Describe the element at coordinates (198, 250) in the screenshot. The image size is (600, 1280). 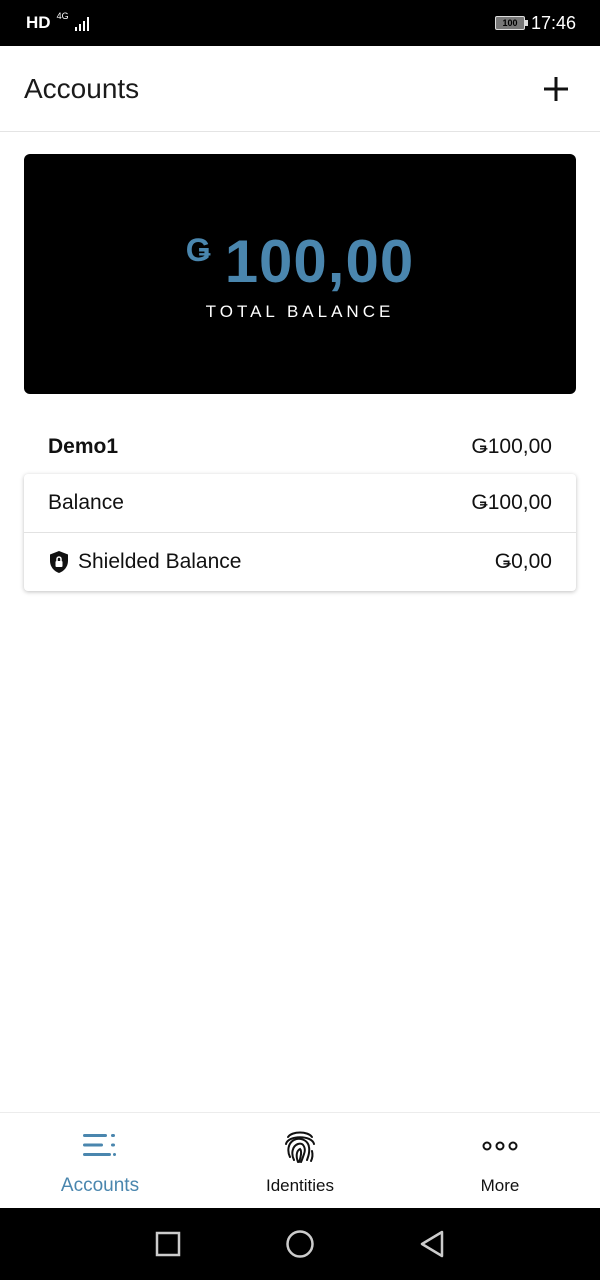
I see `currency-symbol: Ǥ` at that location.